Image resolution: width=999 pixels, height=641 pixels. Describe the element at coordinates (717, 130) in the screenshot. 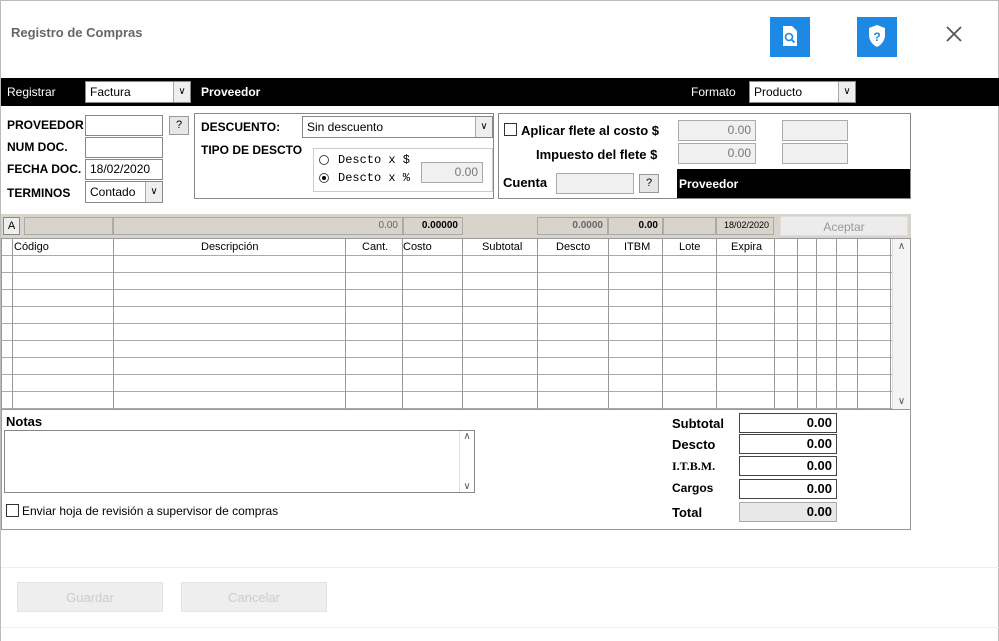

I see `aplicar-flete-input: 0.00` at that location.